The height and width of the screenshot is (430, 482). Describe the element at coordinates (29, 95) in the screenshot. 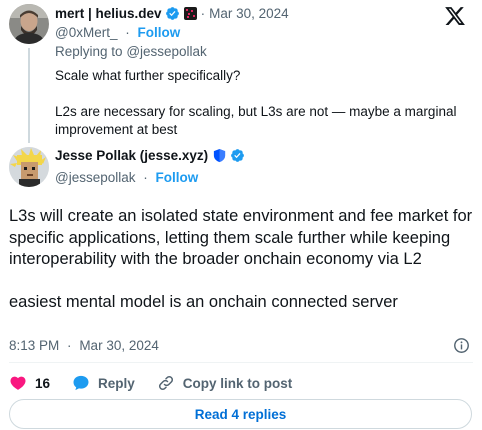

I see `thread-connector-line` at that location.